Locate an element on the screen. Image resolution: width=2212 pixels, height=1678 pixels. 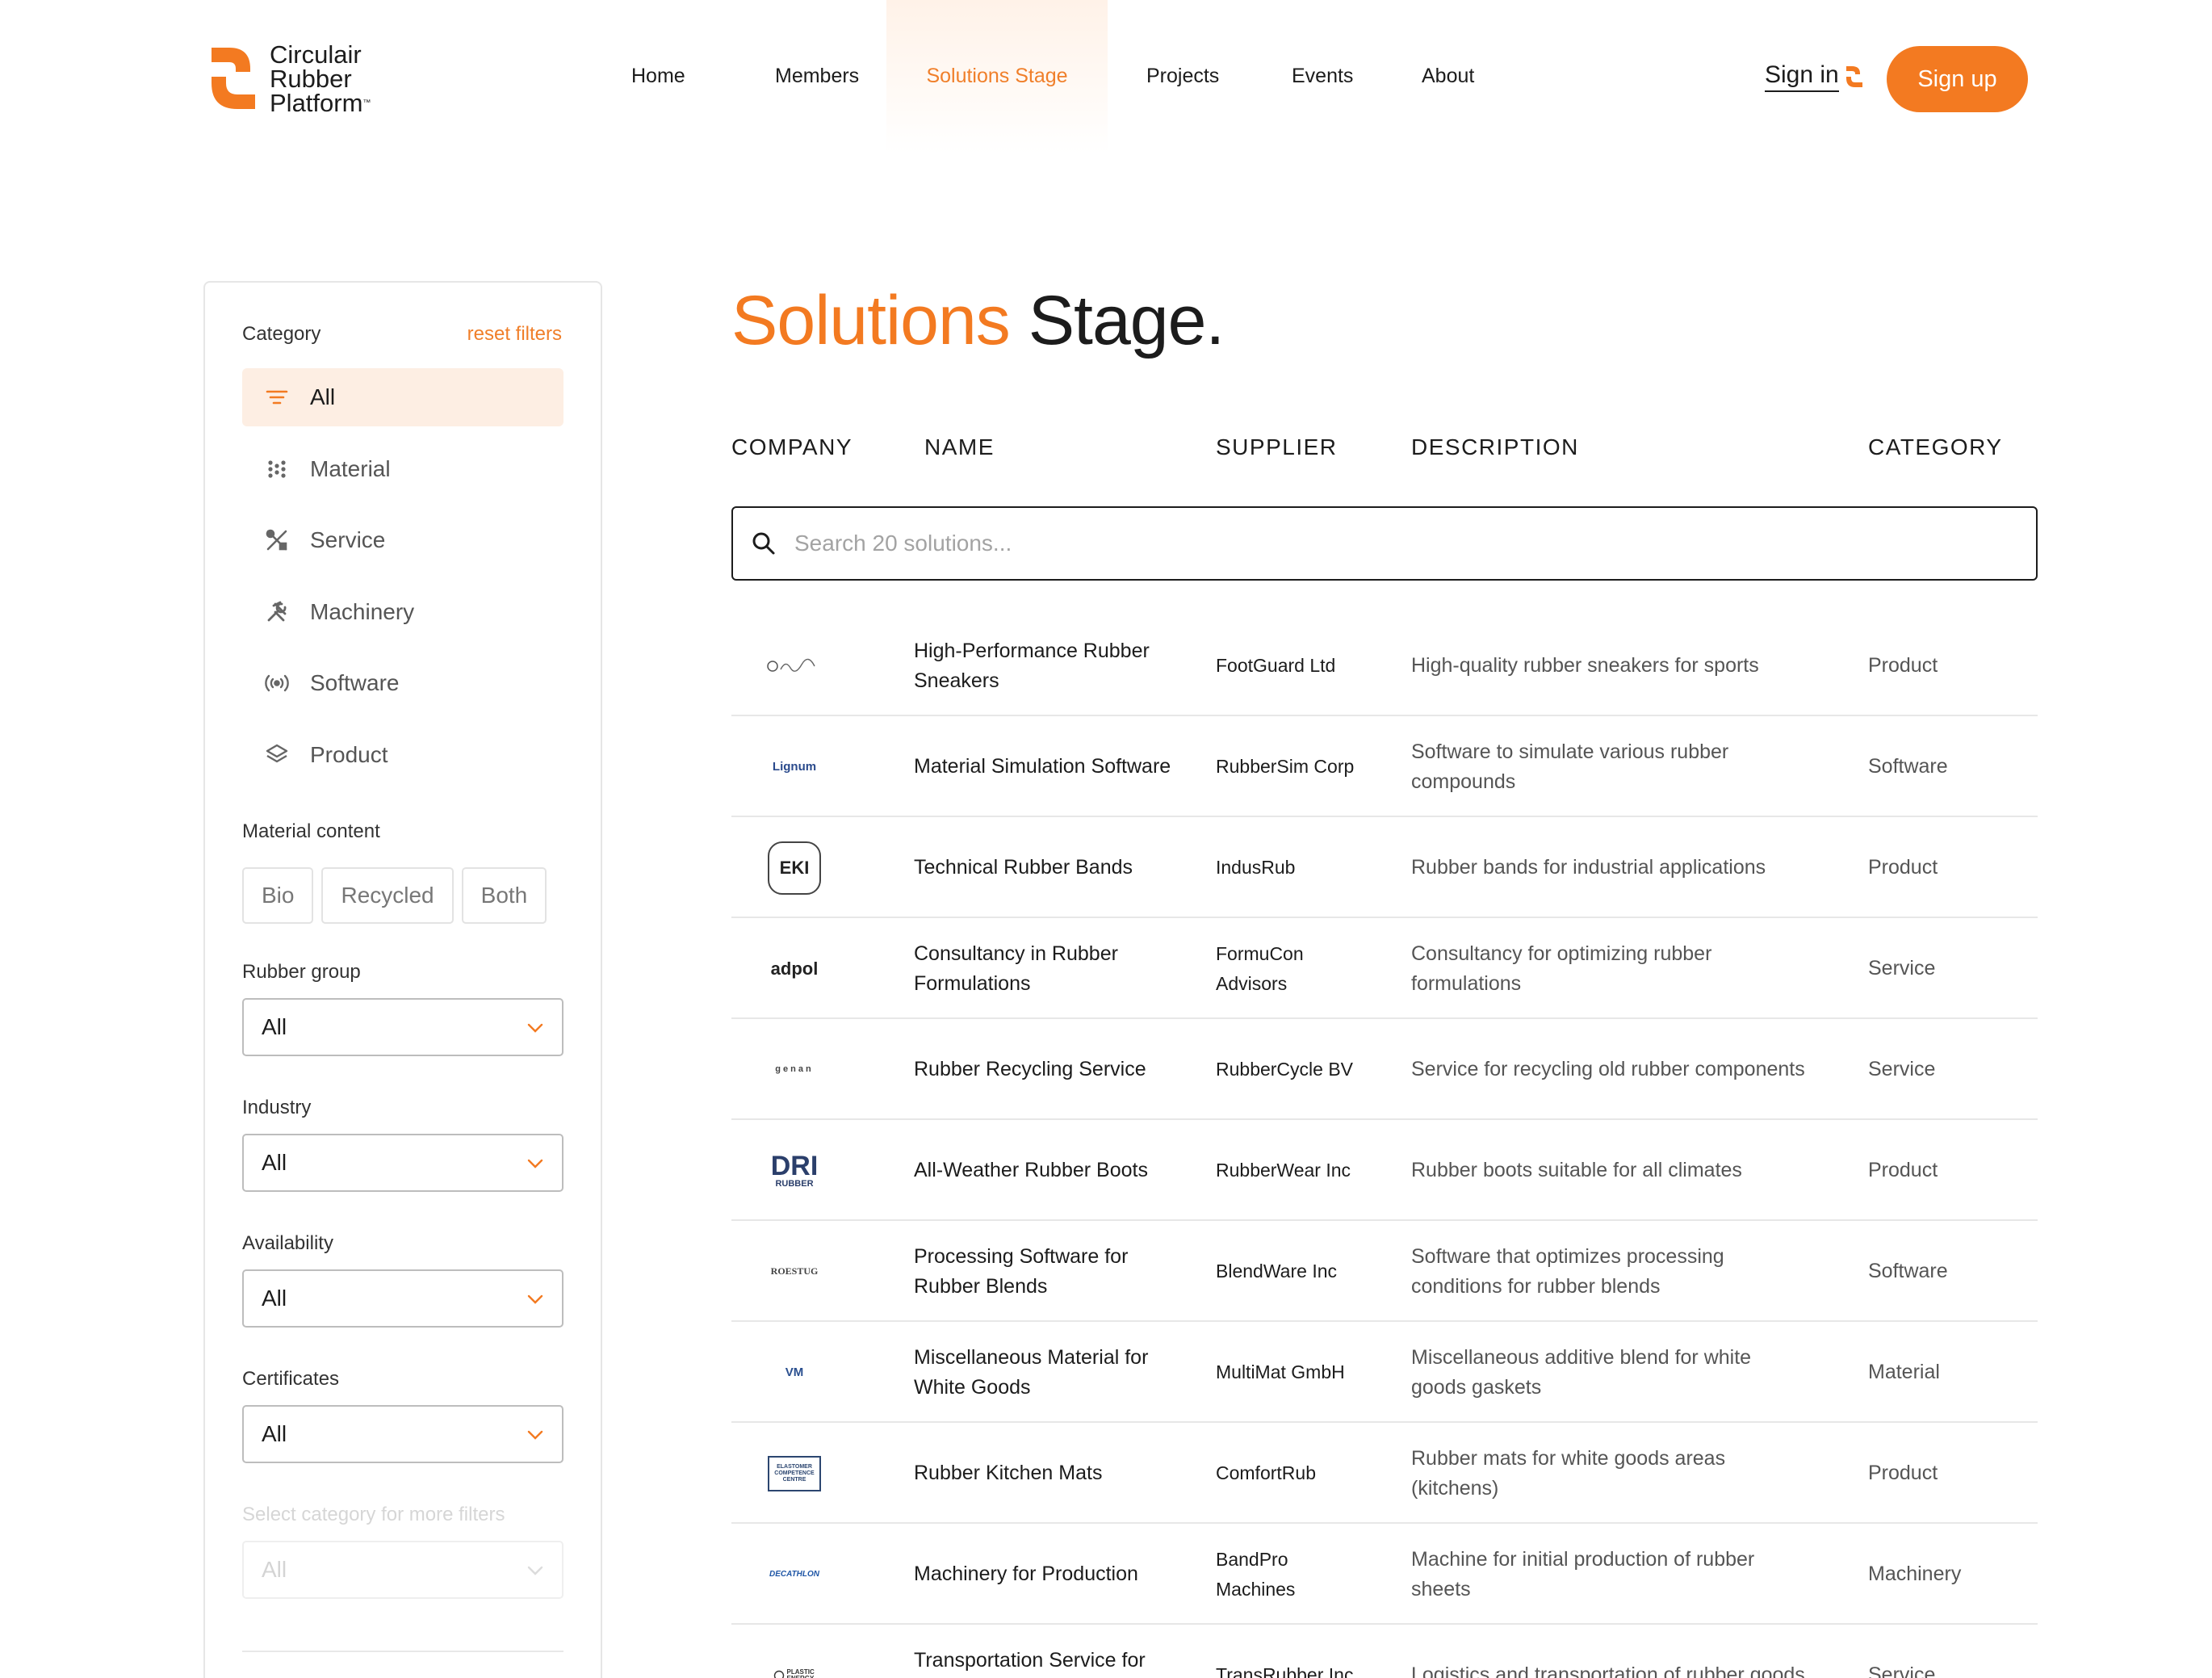
column-header-company: COMPANY is located at coordinates (792, 447).